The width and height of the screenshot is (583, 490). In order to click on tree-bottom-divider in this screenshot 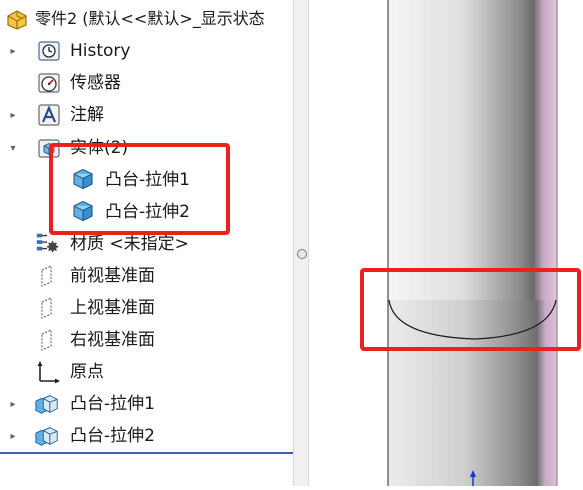, I will do `click(146, 453)`.